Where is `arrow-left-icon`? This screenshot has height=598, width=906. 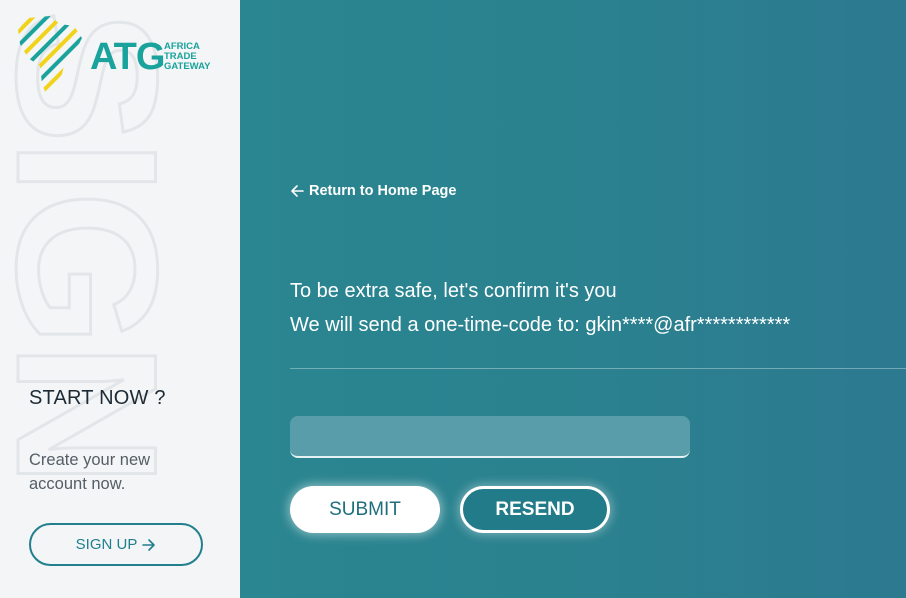 arrow-left-icon is located at coordinates (297, 191).